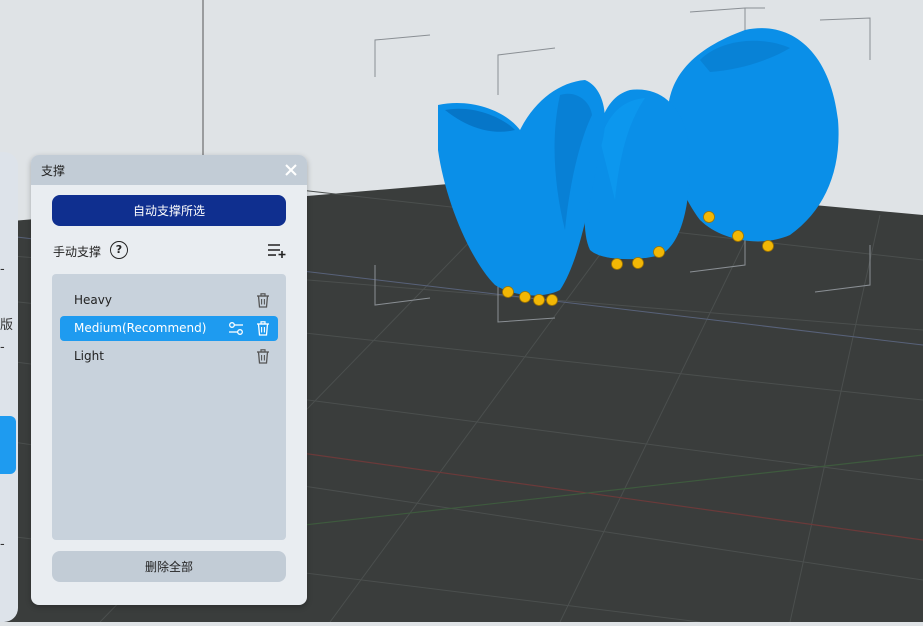  What do you see at coordinates (53, 171) in the screenshot?
I see `panel-title: 支撑` at bounding box center [53, 171].